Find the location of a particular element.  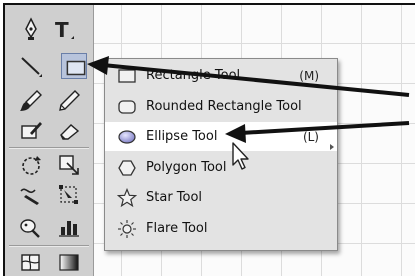

pencil-tool-icon is located at coordinates (69, 101).